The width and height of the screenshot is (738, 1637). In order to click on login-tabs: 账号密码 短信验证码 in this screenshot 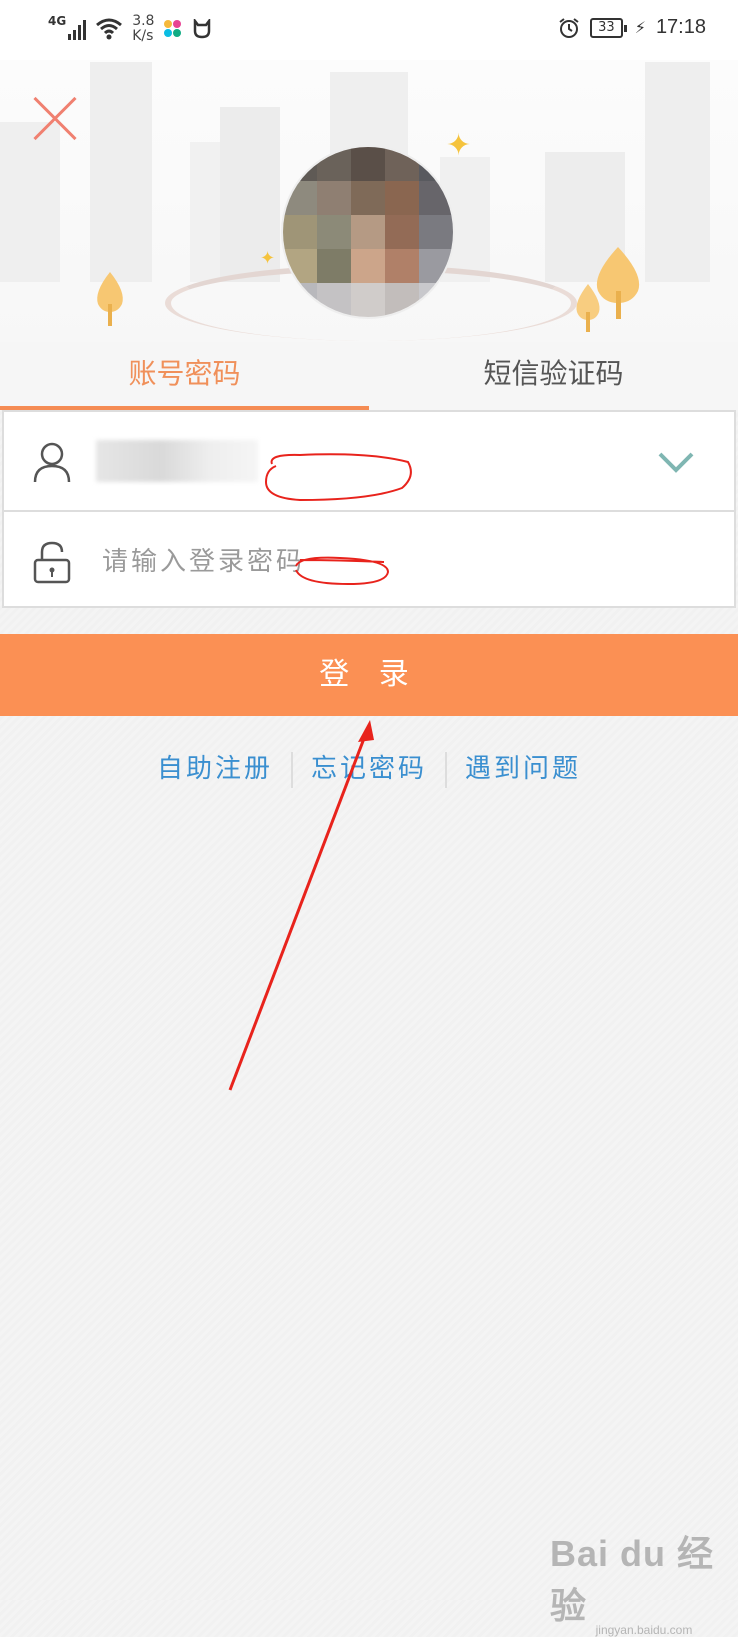, I will do `click(369, 376)`.